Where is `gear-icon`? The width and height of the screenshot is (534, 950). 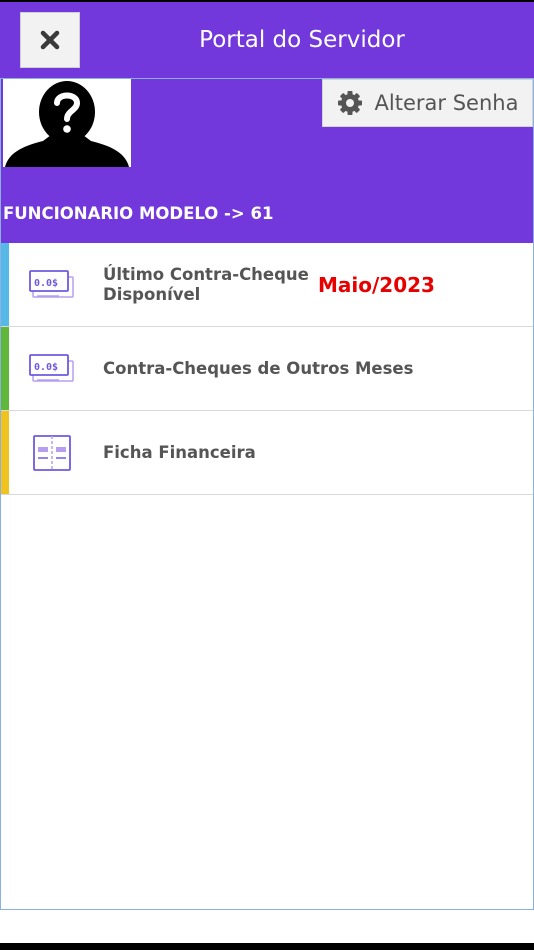 gear-icon is located at coordinates (349, 103).